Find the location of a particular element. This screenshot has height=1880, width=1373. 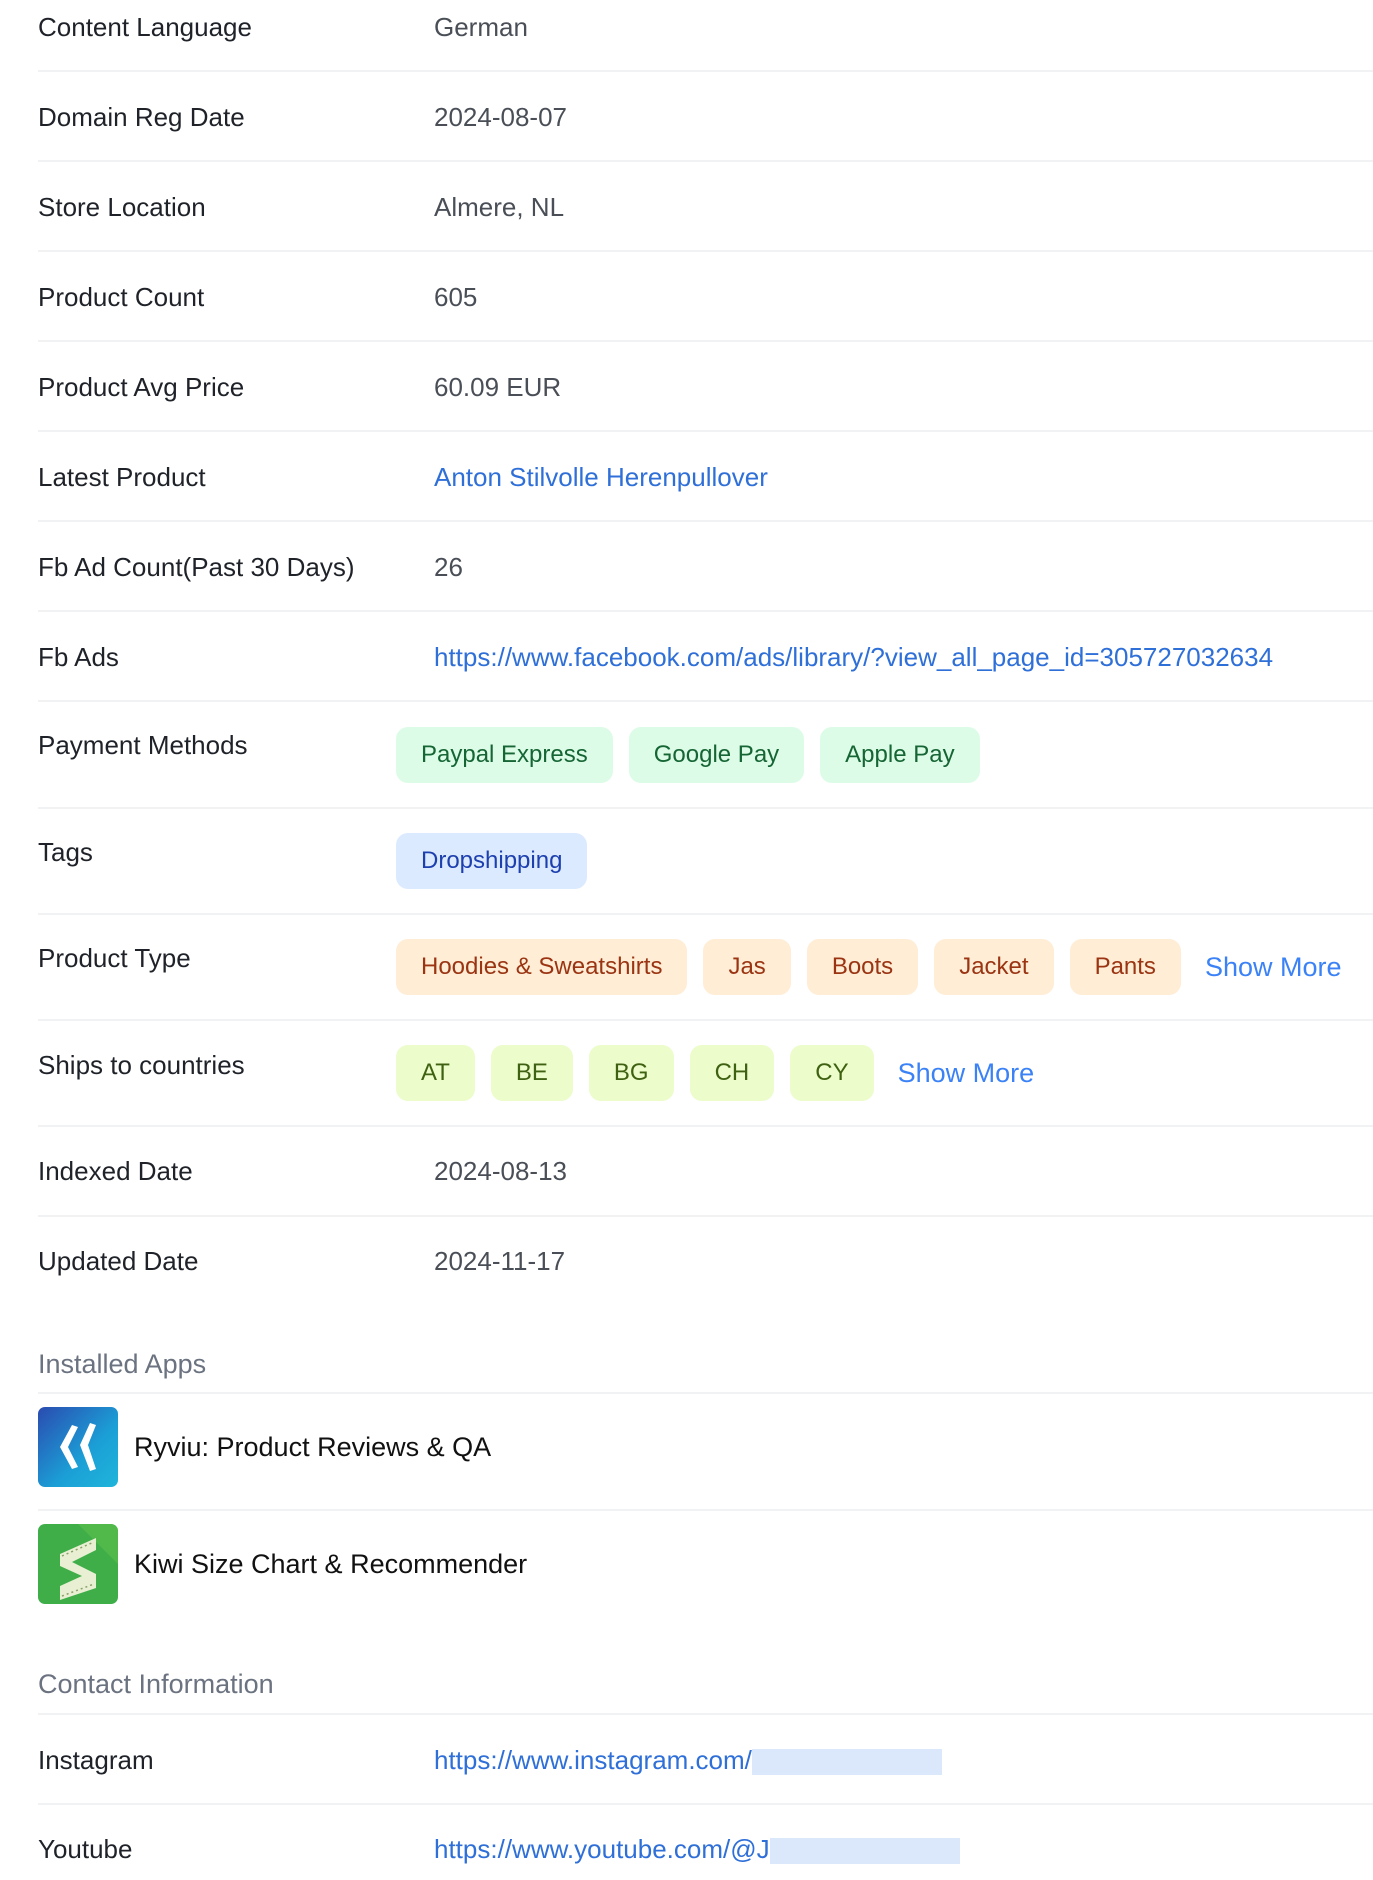

product-type-pill: Jacket is located at coordinates (994, 967).